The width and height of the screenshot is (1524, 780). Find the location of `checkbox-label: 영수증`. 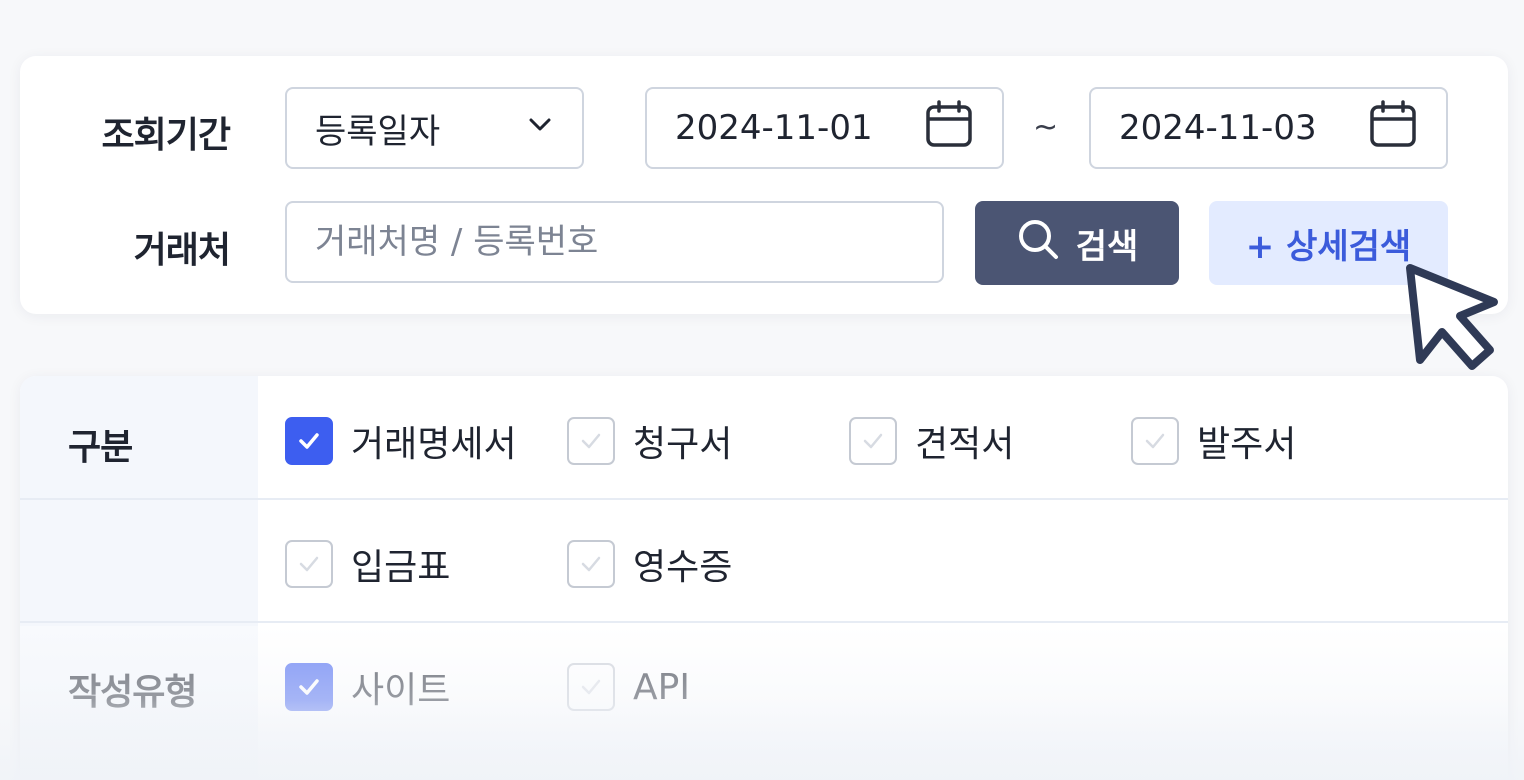

checkbox-label: 영수증 is located at coordinates (683, 567).